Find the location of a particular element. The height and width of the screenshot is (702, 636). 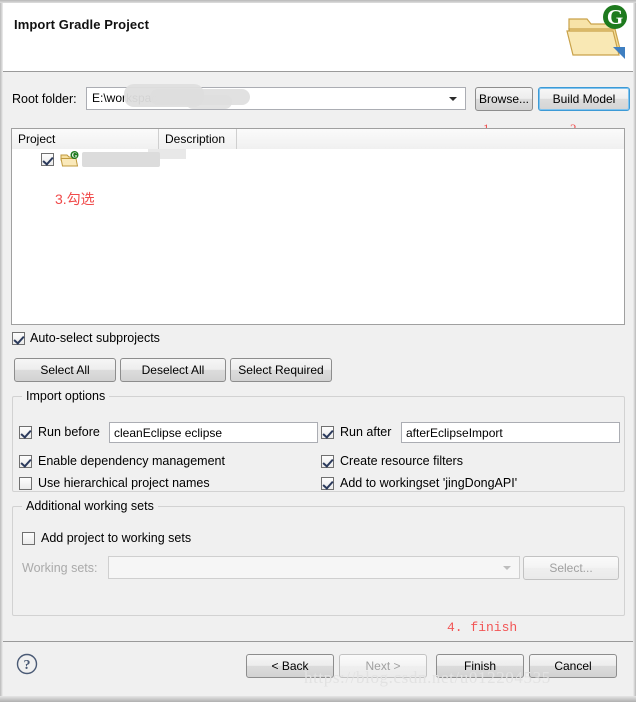

create-resource-filters-label: Create resource filters is located at coordinates (401, 461).